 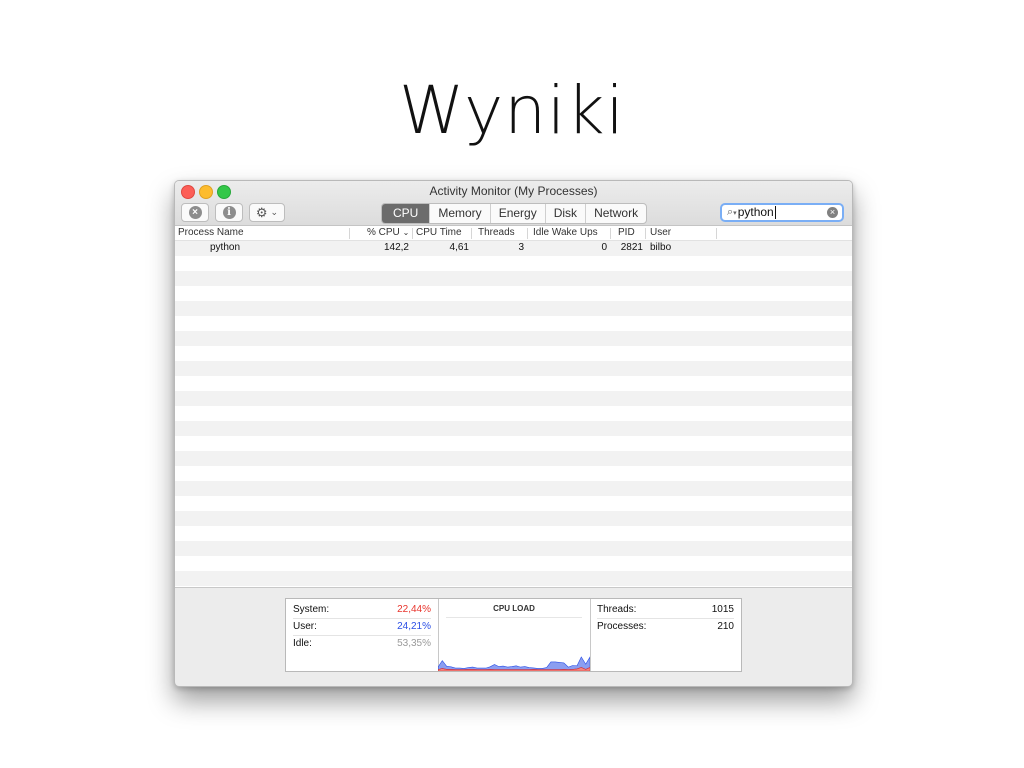 What do you see at coordinates (661, 247) in the screenshot?
I see `cell-user: bilbo` at bounding box center [661, 247].